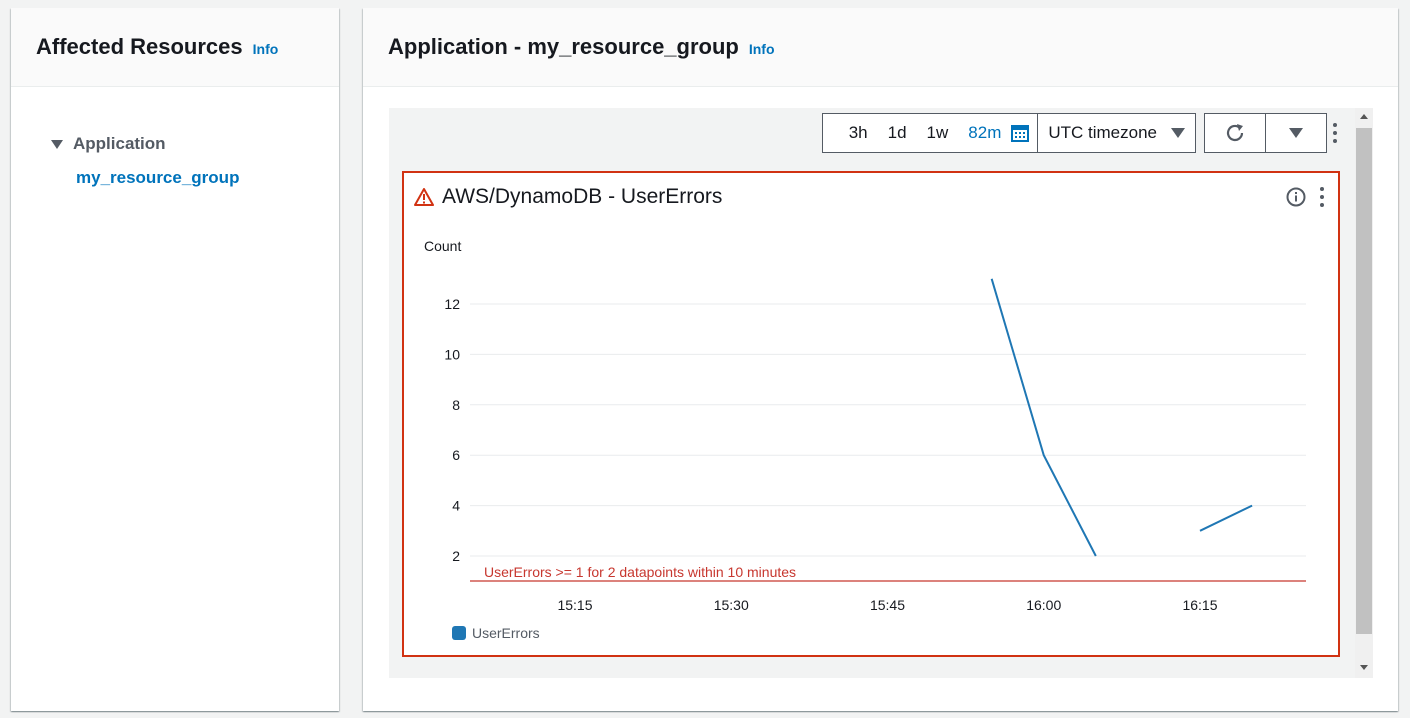  I want to click on range-3h-button: 3h, so click(858, 133).